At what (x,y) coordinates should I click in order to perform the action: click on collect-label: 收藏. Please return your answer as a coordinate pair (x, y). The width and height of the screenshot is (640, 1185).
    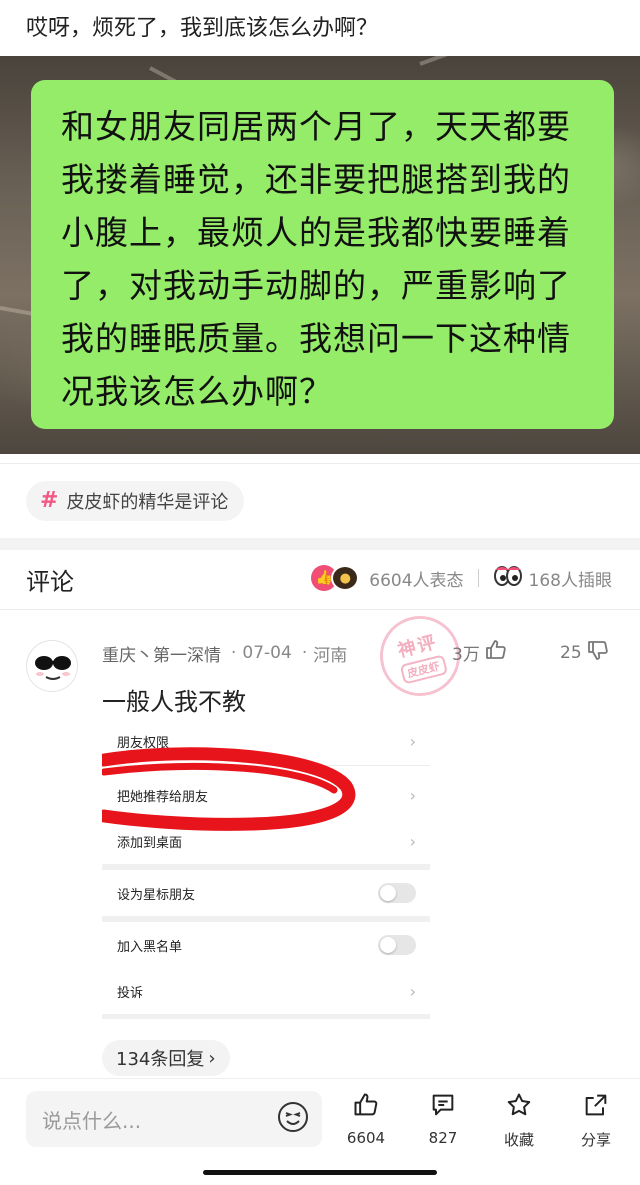
    Looking at the image, I should click on (518, 1140).